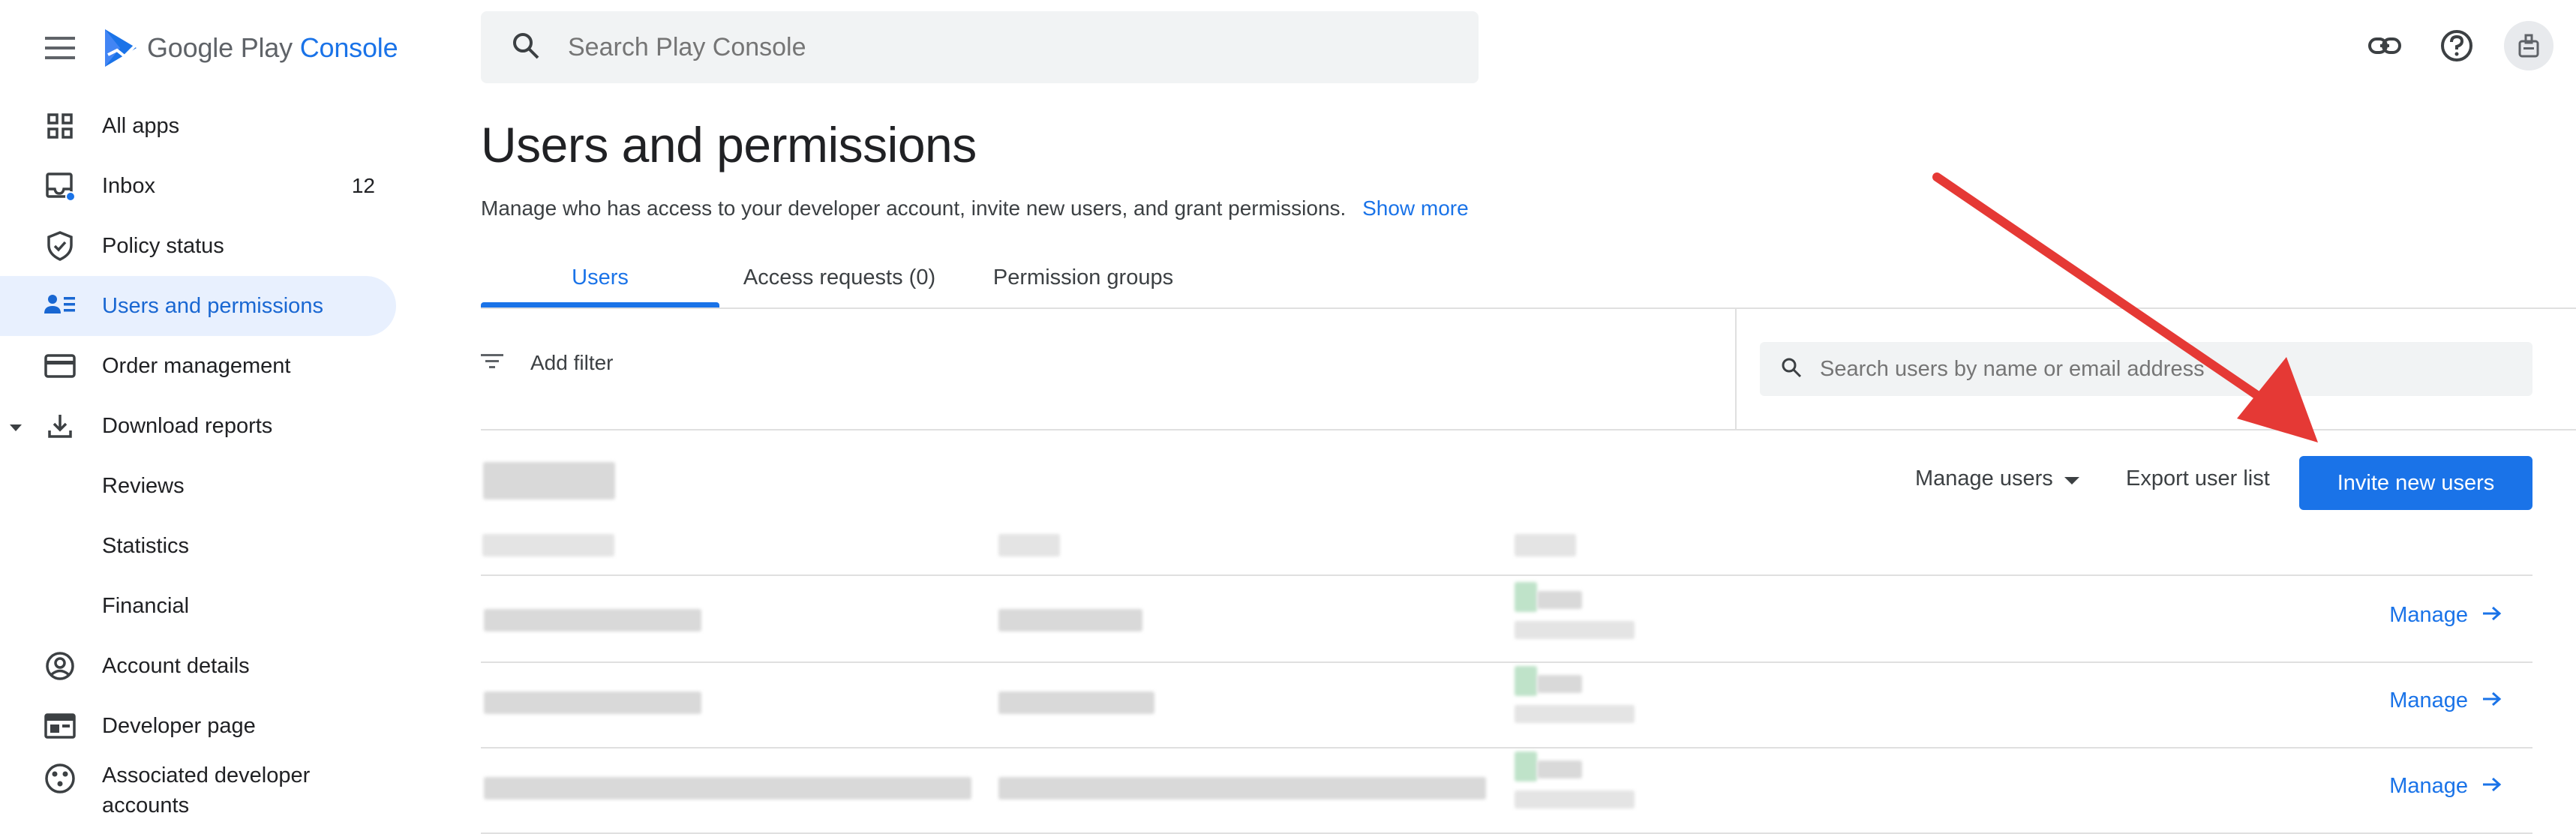 This screenshot has height=834, width=2576. I want to click on shield-icon, so click(60, 246).